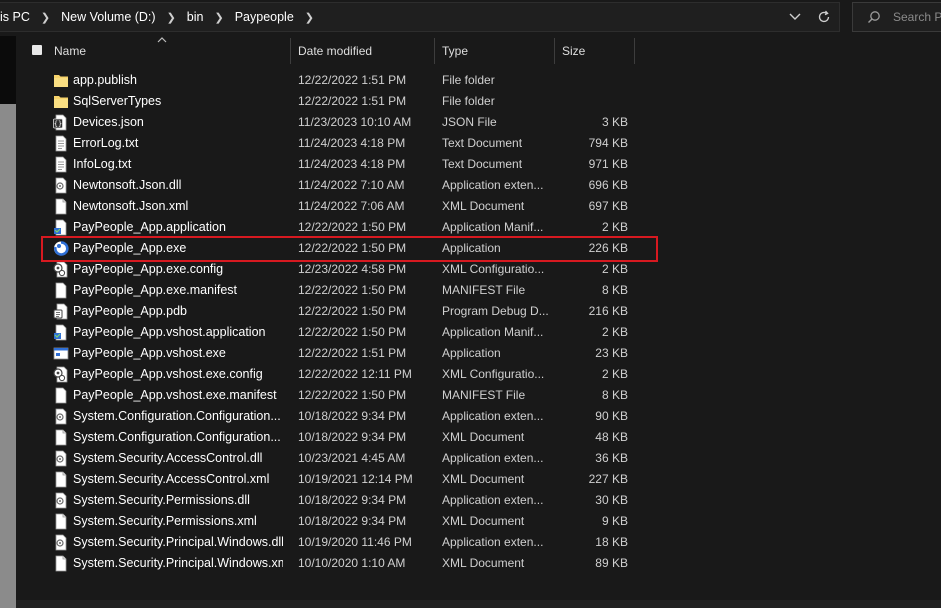  Describe the element at coordinates (70, 51) in the screenshot. I see `column-name-label: Name` at that location.